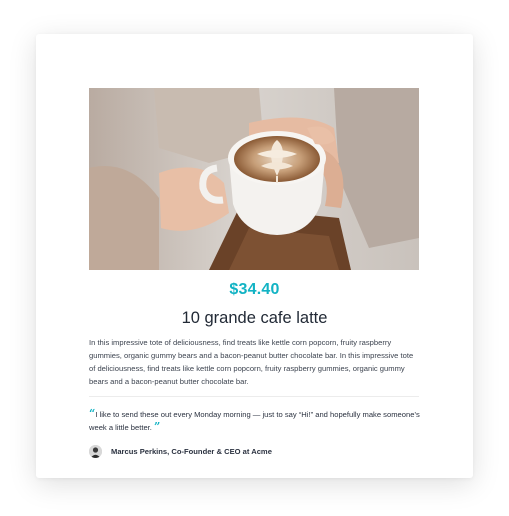 The height and width of the screenshot is (516, 509). I want to click on author-name: Marcus Perkins, Co-Founder & CEO at Acme, so click(191, 451).